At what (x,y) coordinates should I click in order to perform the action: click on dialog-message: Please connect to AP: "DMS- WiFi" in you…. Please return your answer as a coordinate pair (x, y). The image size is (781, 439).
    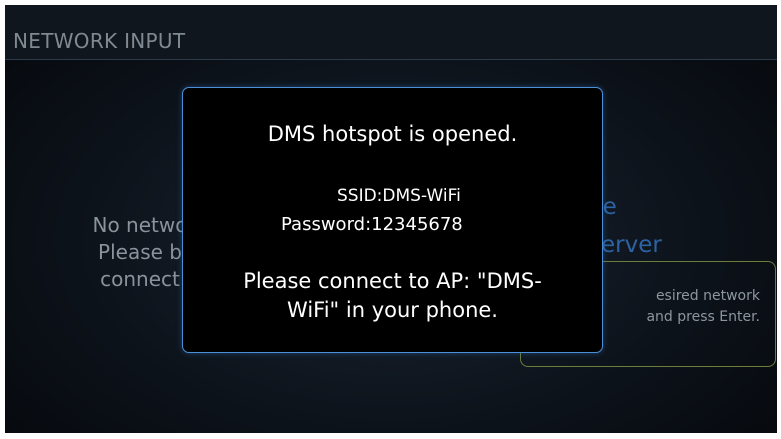
    Looking at the image, I should click on (392, 296).